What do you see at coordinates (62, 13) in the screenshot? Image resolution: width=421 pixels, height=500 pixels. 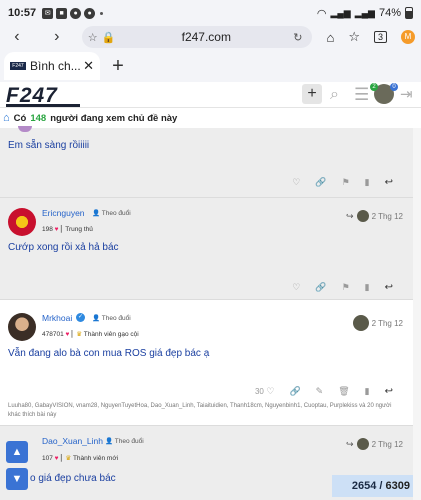 I see `notification-app-icon-2: ■` at bounding box center [62, 13].